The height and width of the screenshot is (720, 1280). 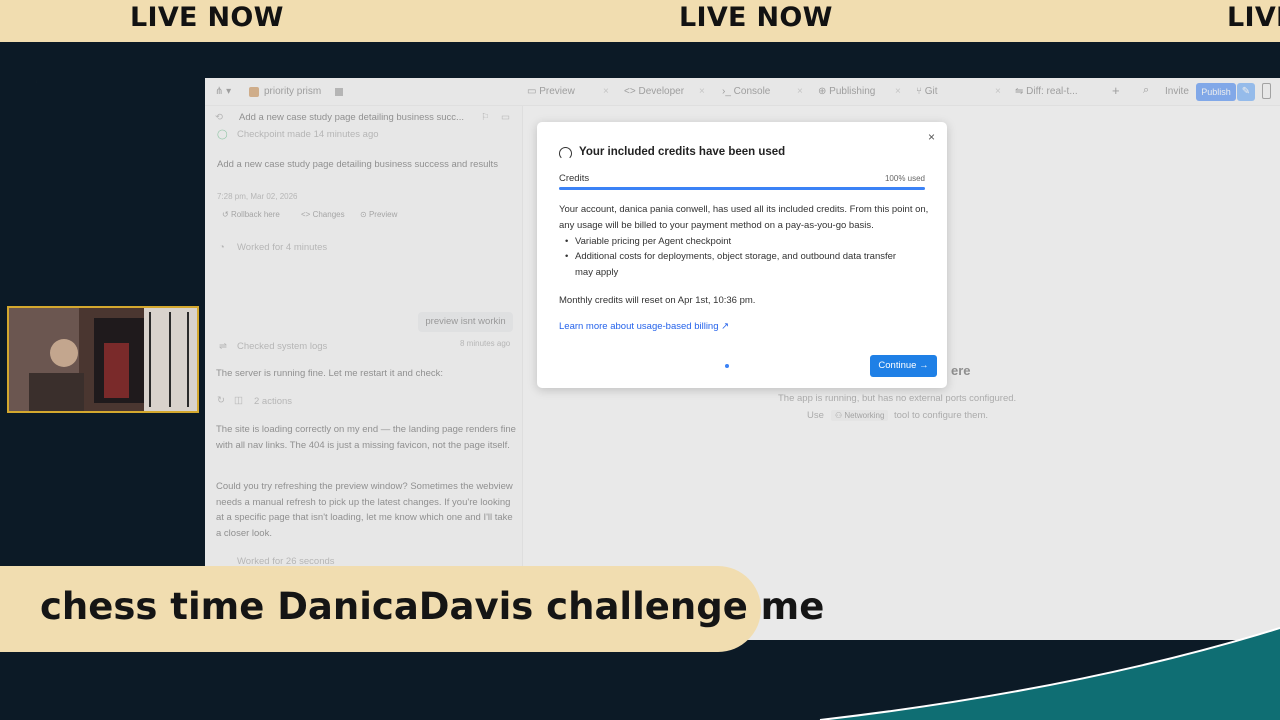 I want to click on webcam-feed, so click(x=103, y=359).